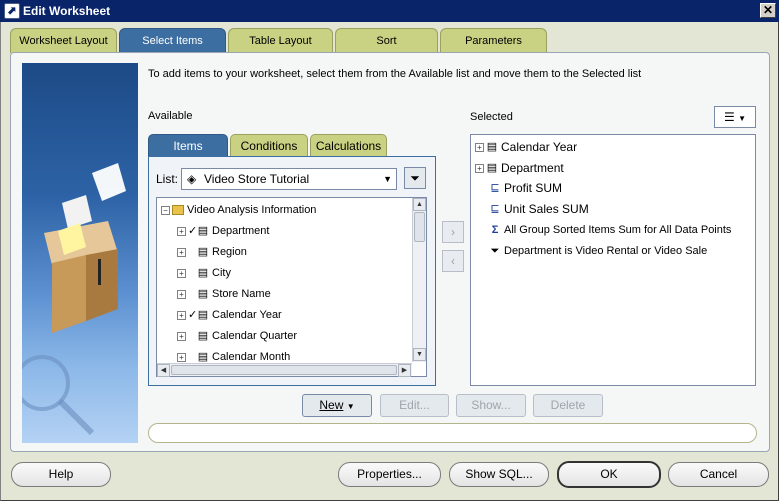 The image size is (779, 501). Describe the element at coordinates (532, 168) in the screenshot. I see `selected-item-label: Department` at that location.